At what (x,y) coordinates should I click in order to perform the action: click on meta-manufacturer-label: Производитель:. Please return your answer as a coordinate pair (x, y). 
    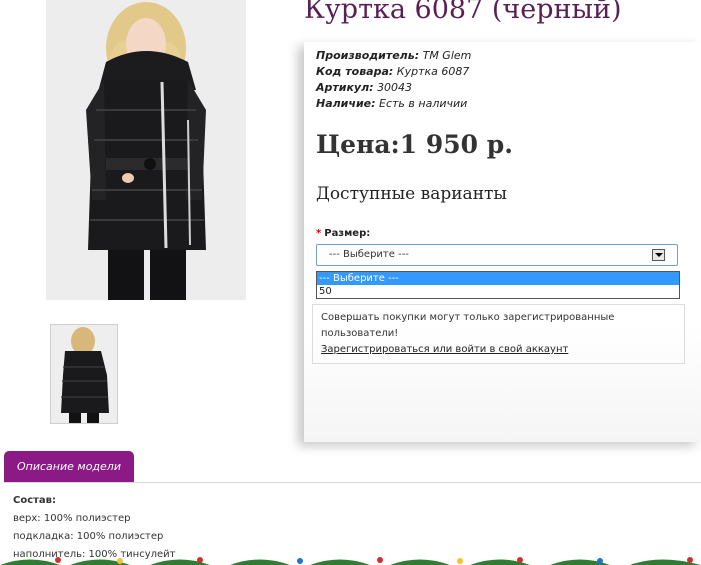
    Looking at the image, I should click on (368, 55).